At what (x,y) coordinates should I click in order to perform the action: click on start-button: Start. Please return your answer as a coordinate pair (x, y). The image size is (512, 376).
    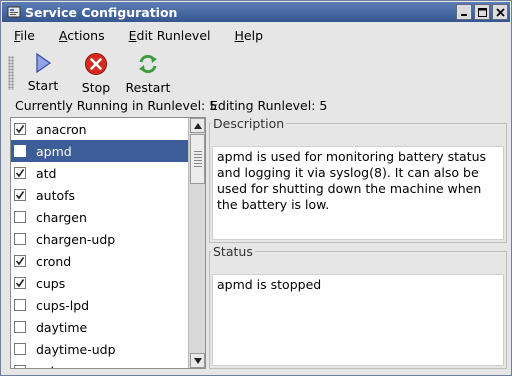
    Looking at the image, I should click on (43, 74).